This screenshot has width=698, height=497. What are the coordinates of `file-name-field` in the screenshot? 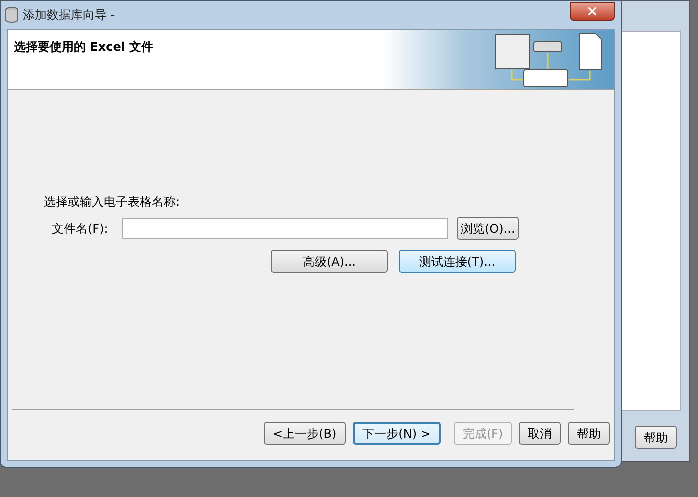 It's located at (285, 228).